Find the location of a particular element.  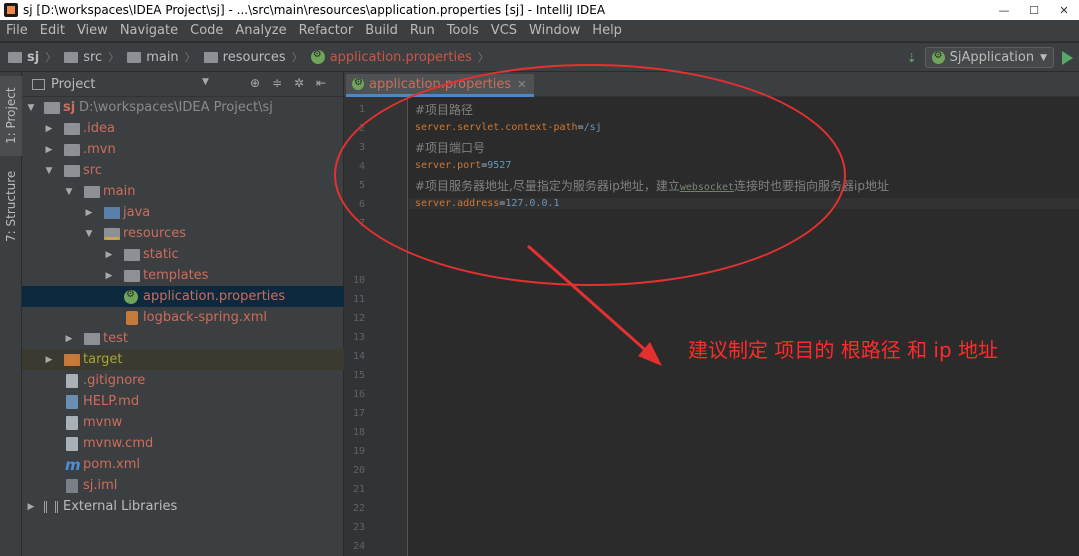

annotation-arrow is located at coordinates (594, 305).